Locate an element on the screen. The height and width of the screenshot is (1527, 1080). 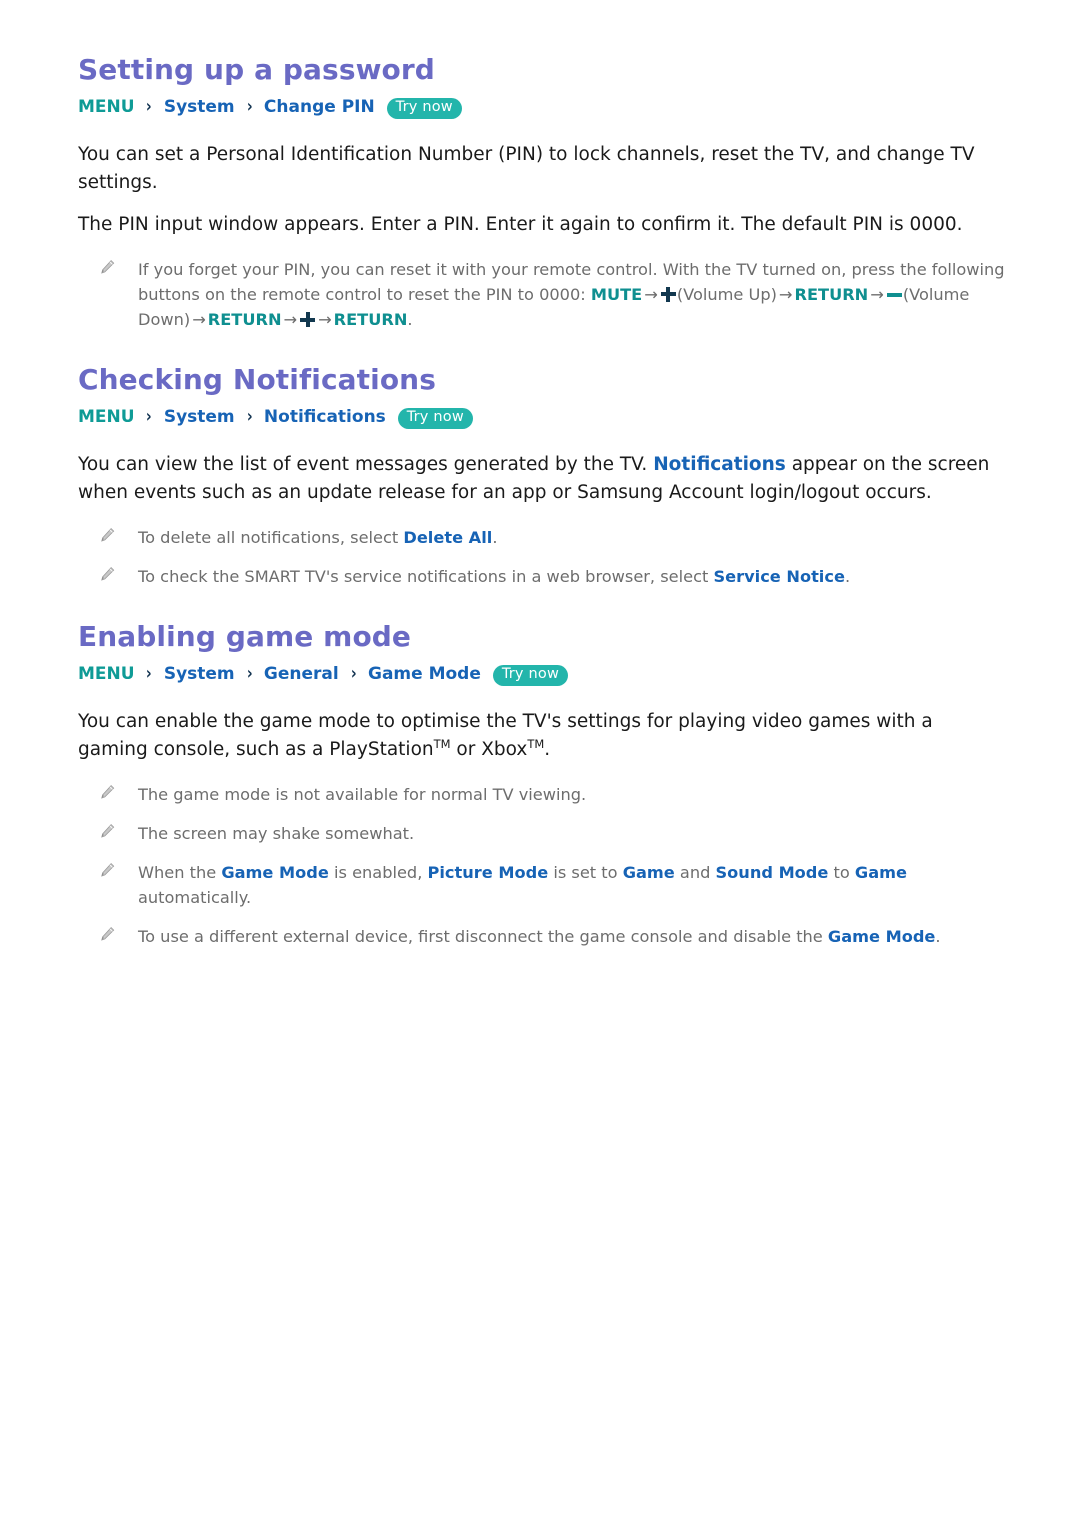
breadcrumb-item-game-mode: Game Mode is located at coordinates (424, 674).